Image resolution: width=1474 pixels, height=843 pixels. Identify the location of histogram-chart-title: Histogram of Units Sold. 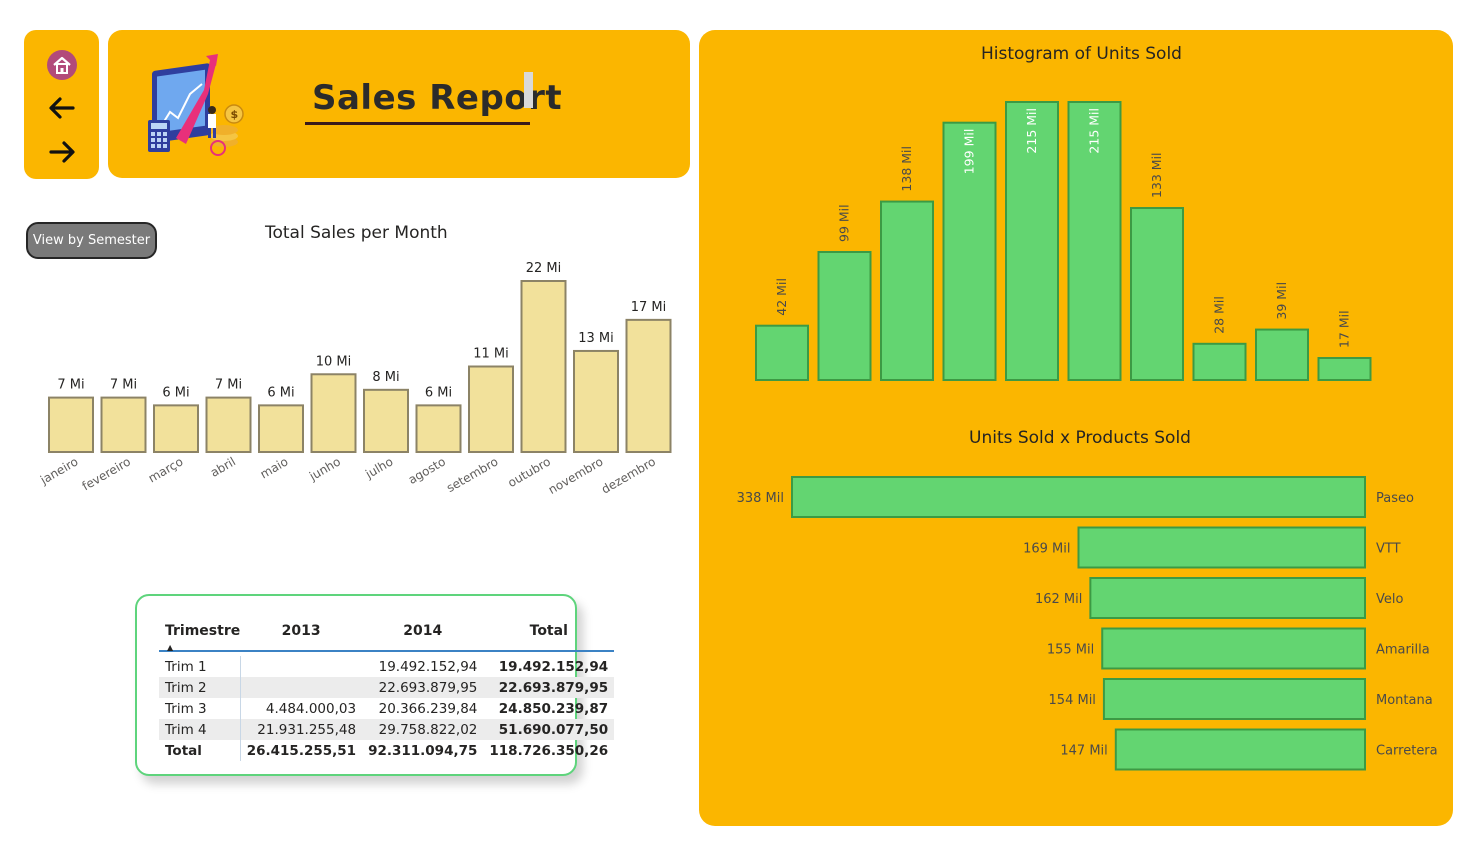
(1081, 54).